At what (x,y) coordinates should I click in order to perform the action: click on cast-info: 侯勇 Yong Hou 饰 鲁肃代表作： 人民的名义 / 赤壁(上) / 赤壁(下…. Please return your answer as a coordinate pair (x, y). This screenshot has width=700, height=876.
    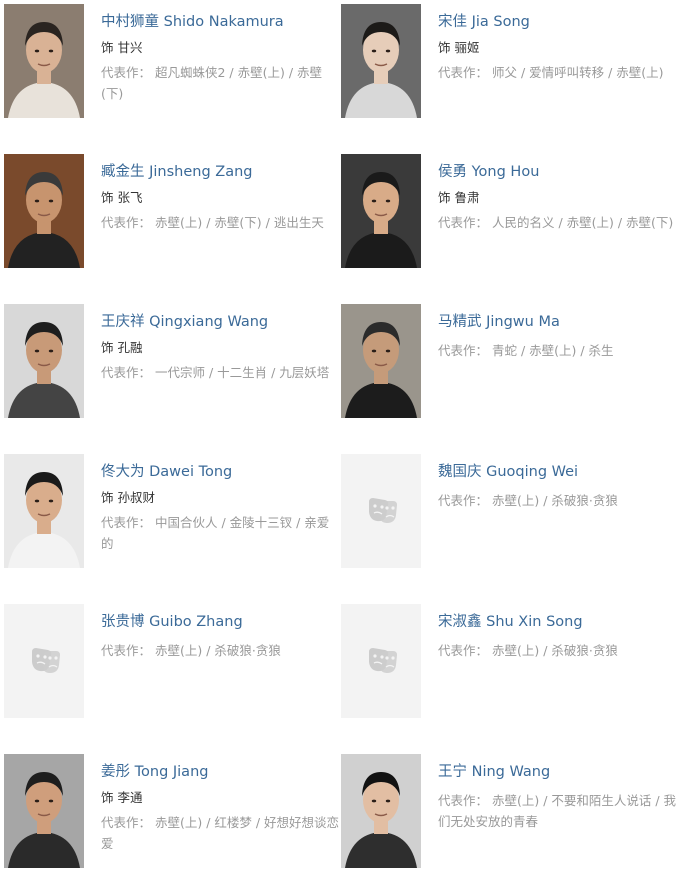
    Looking at the image, I should click on (558, 197).